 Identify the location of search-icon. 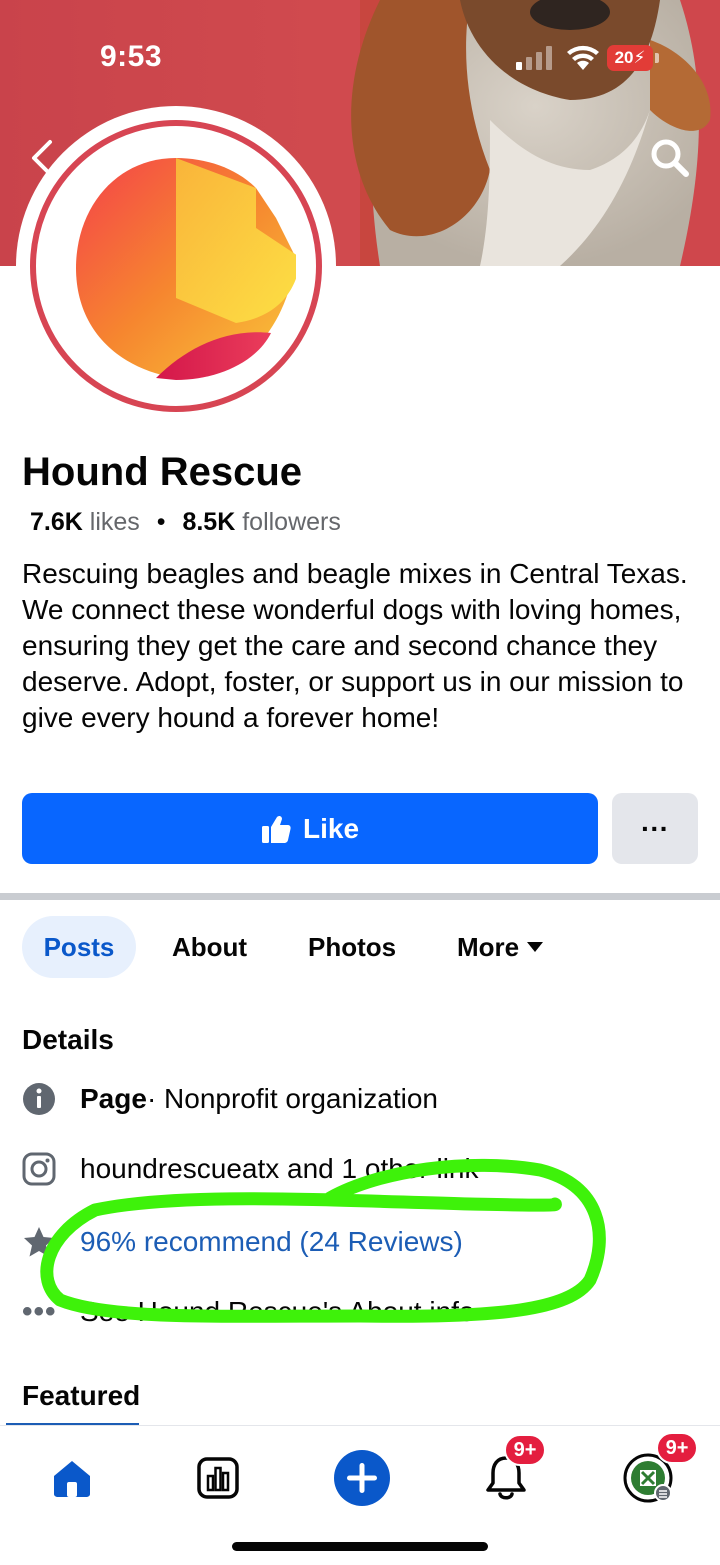
(670, 158).